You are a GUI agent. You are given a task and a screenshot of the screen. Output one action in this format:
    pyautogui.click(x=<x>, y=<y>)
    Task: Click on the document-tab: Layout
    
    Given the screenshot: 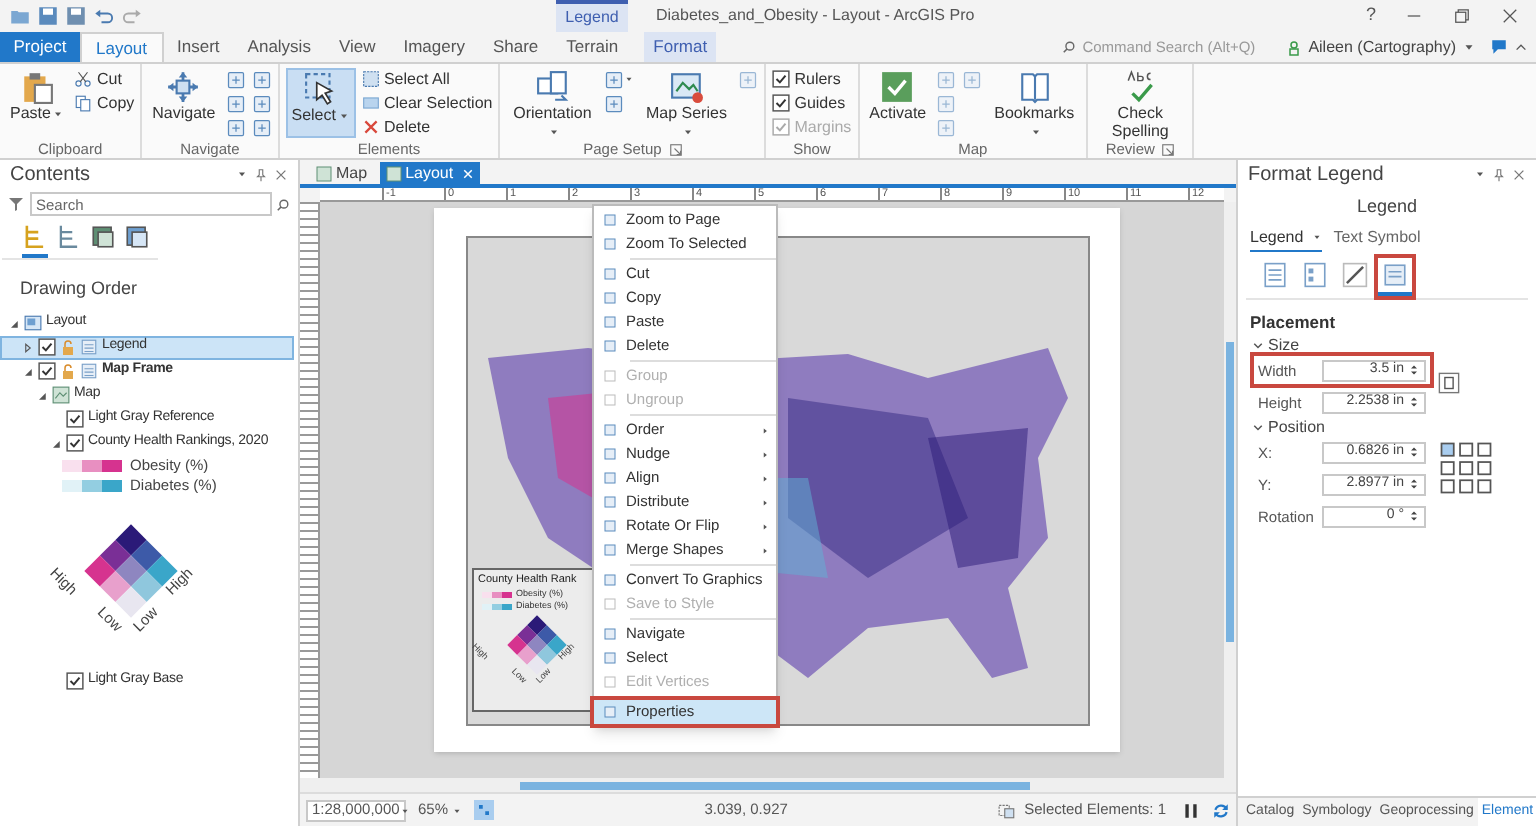 What is the action you would take?
    pyautogui.click(x=429, y=173)
    